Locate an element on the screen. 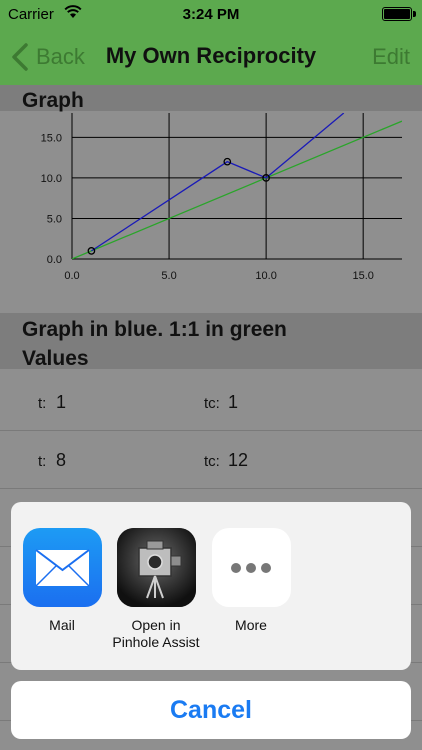  back-button: Back is located at coordinates (46, 57).